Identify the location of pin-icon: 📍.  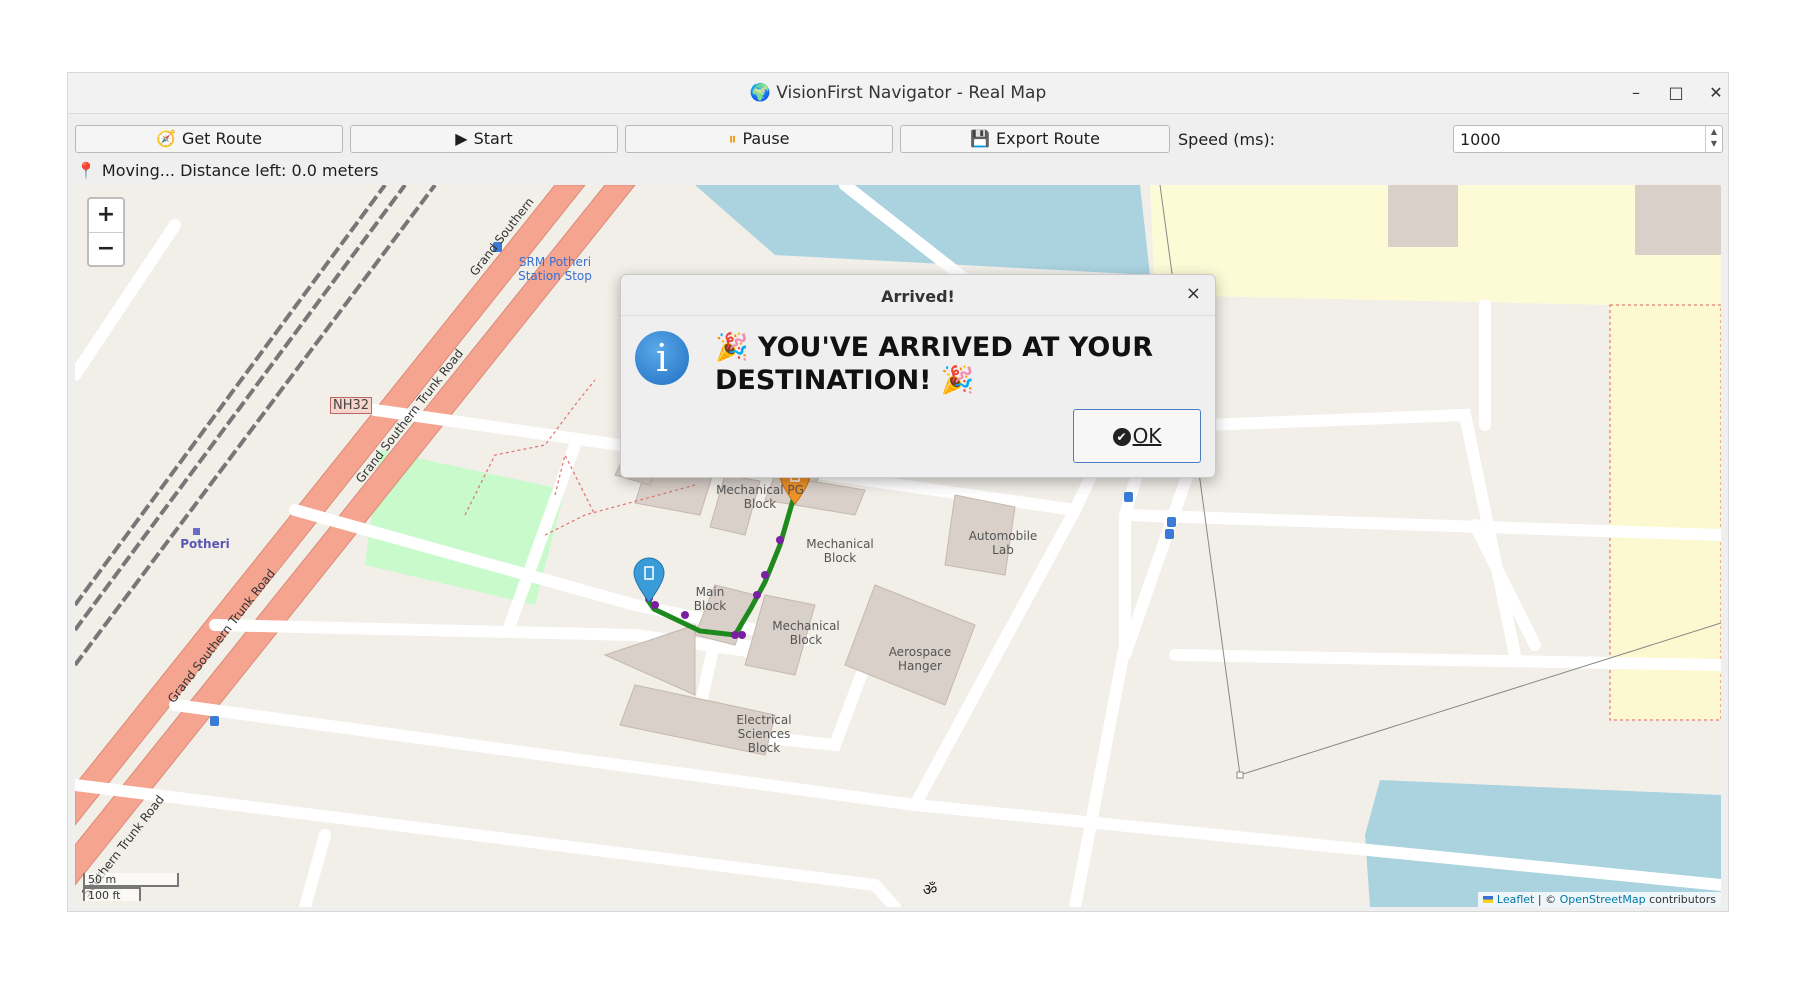
(86, 170).